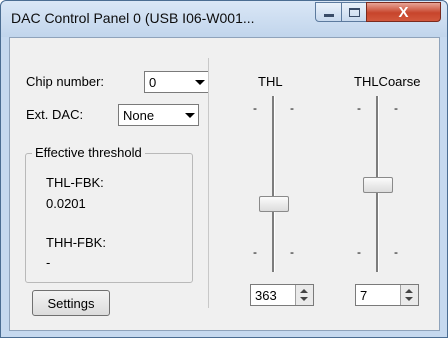  Describe the element at coordinates (153, 82) in the screenshot. I see `chip-number-value: 0` at that location.